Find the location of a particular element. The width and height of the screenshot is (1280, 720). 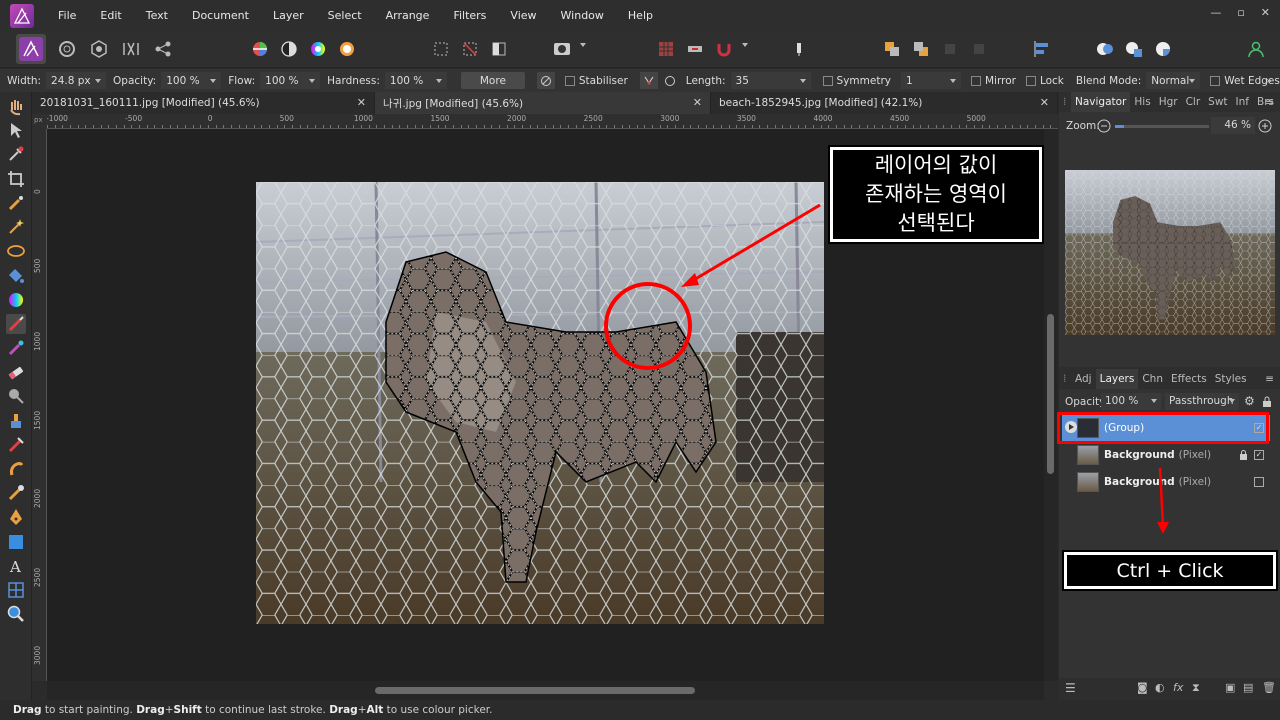

erase-brush-icon is located at coordinates (16, 372).